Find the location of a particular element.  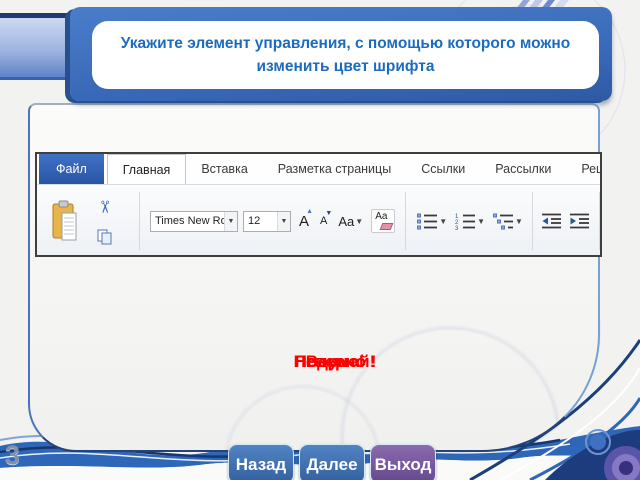

decrease-indent-button is located at coordinates (552, 221).